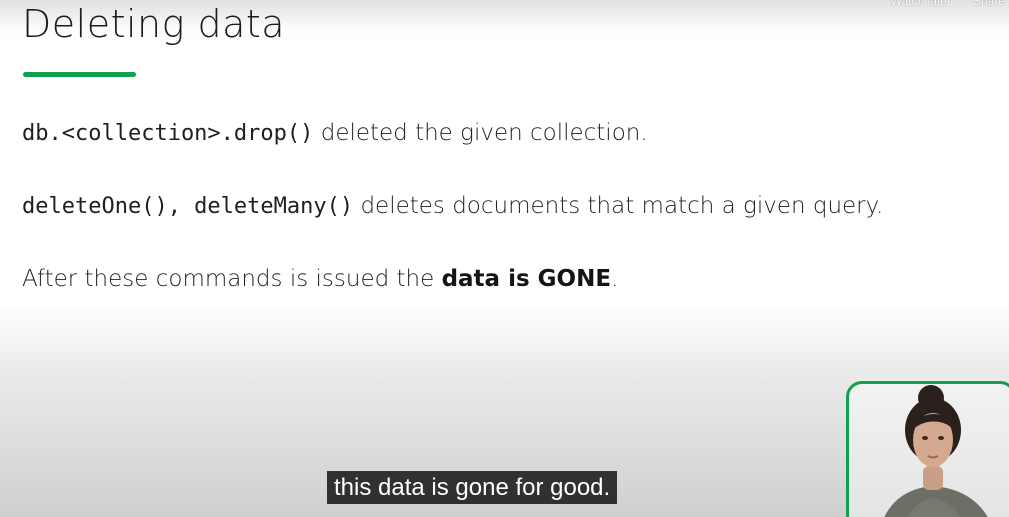  What do you see at coordinates (526, 279) in the screenshot?
I see `warning-emphasis: data is GONE` at bounding box center [526, 279].